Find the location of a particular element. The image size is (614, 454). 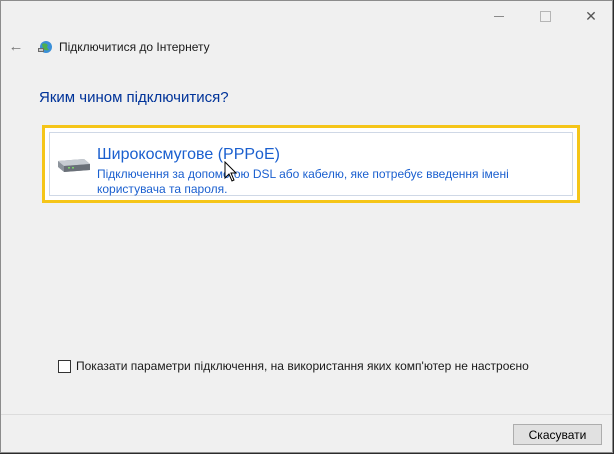

minimize-icon is located at coordinates (499, 16).